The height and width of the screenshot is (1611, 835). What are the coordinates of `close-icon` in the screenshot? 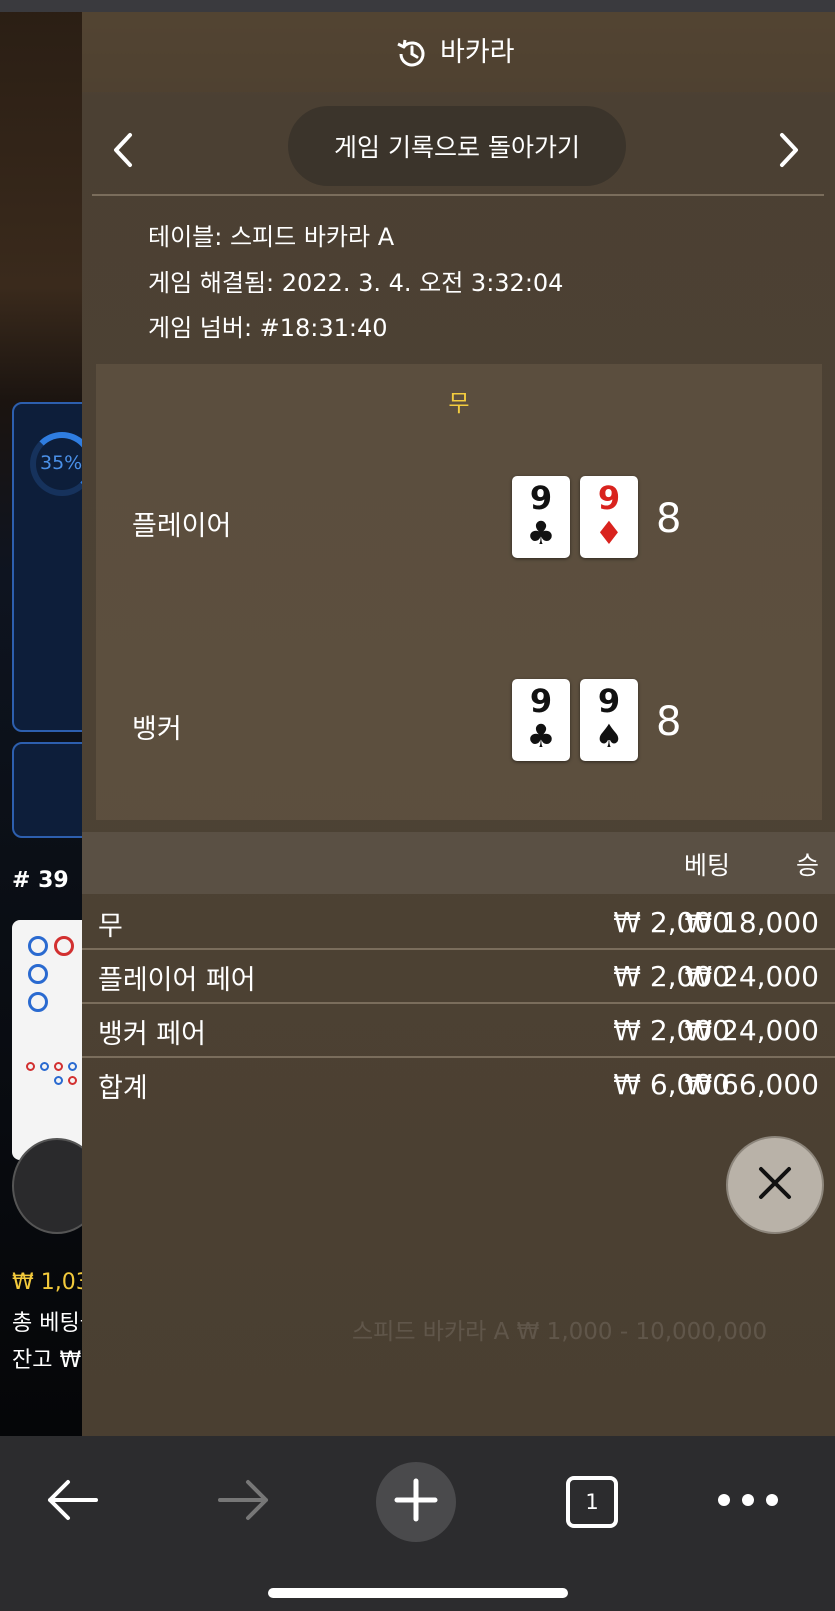 It's located at (775, 1185).